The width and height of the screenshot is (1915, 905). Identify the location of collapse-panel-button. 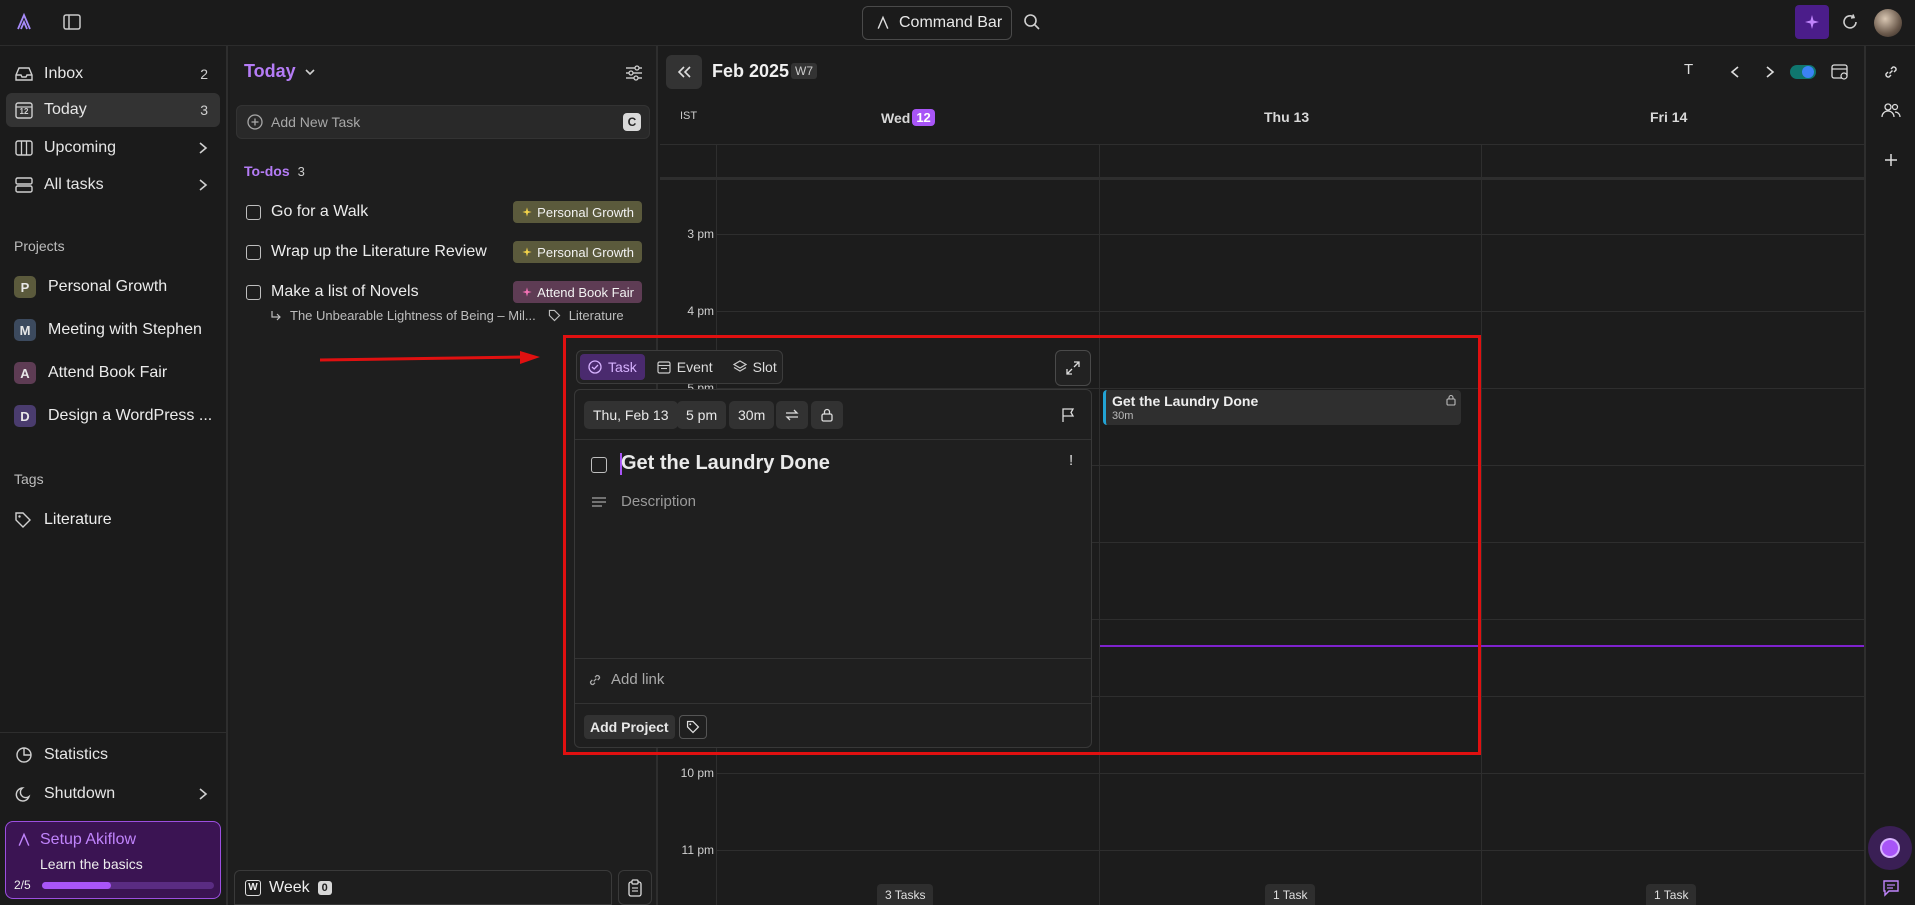
(684, 72).